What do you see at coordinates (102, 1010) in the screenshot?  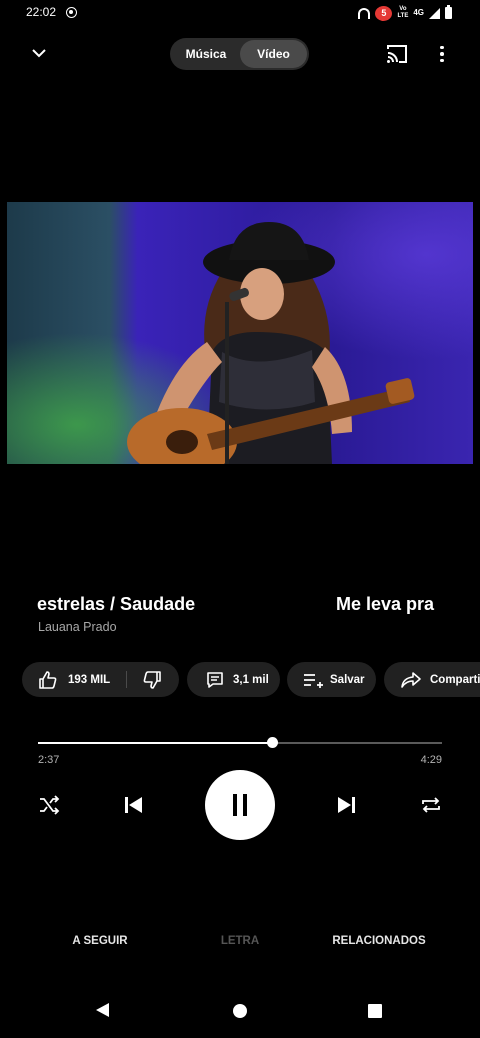 I see `nav-back-icon` at bounding box center [102, 1010].